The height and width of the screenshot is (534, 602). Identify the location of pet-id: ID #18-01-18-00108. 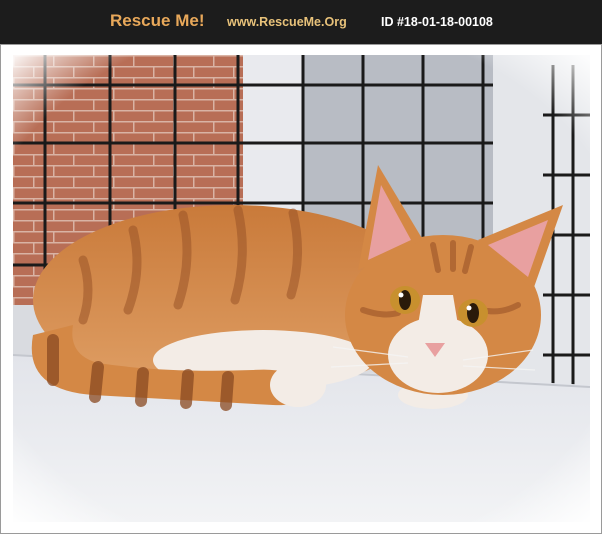
(437, 22).